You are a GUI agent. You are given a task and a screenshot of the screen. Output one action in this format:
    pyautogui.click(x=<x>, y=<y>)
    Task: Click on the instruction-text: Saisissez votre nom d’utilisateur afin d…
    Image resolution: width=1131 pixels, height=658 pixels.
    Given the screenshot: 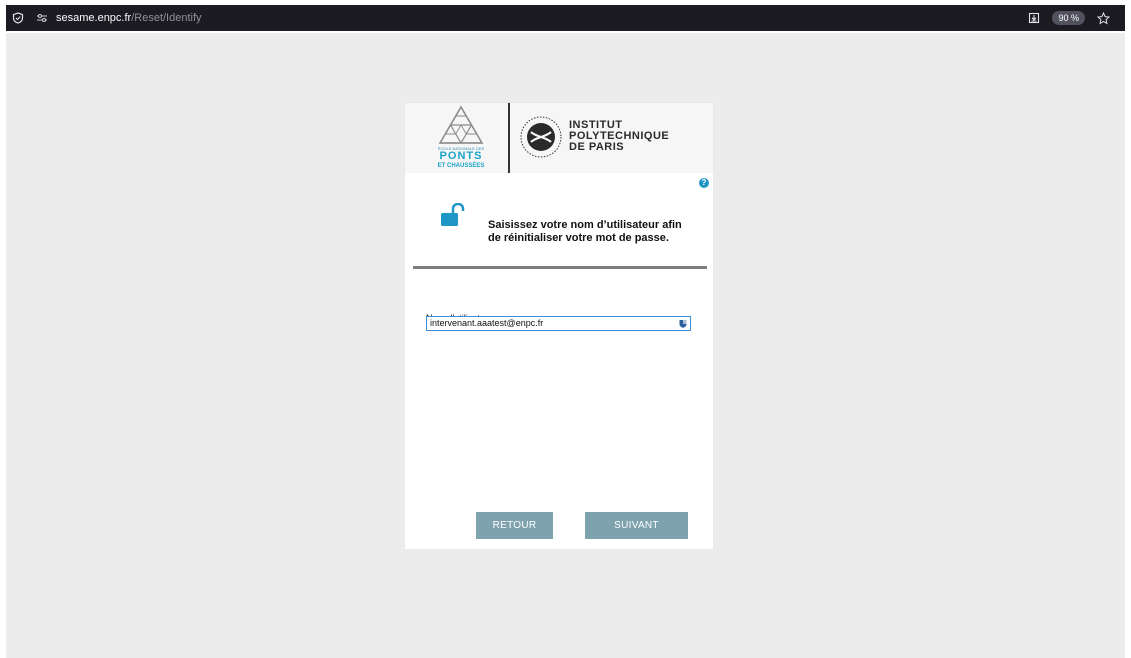 What is the action you would take?
    pyautogui.click(x=600, y=232)
    